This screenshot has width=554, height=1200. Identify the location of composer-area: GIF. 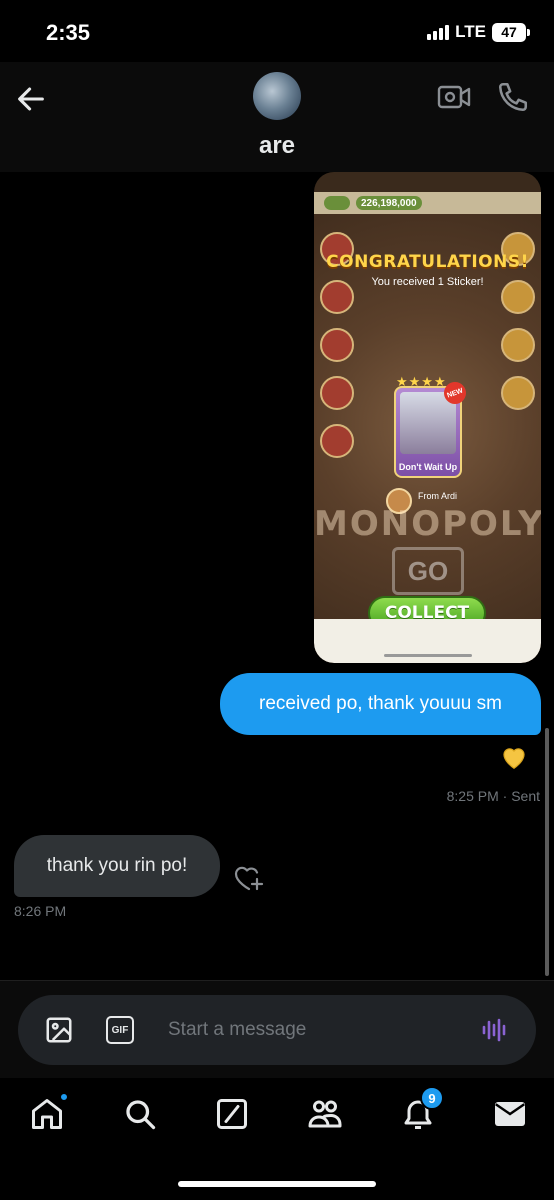
(277, 1029).